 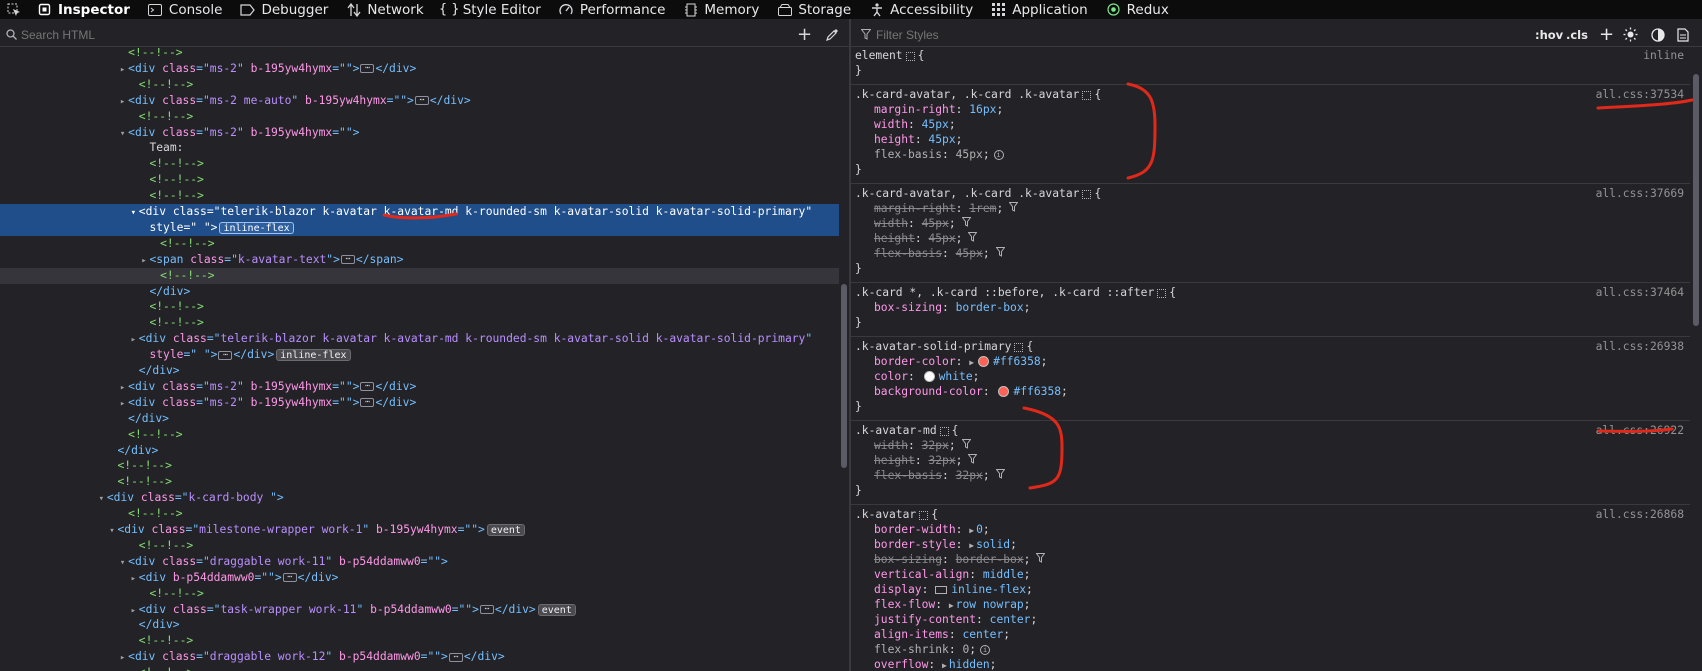 I want to click on css-declaration: height: 32px;, so click(x=1270, y=460).